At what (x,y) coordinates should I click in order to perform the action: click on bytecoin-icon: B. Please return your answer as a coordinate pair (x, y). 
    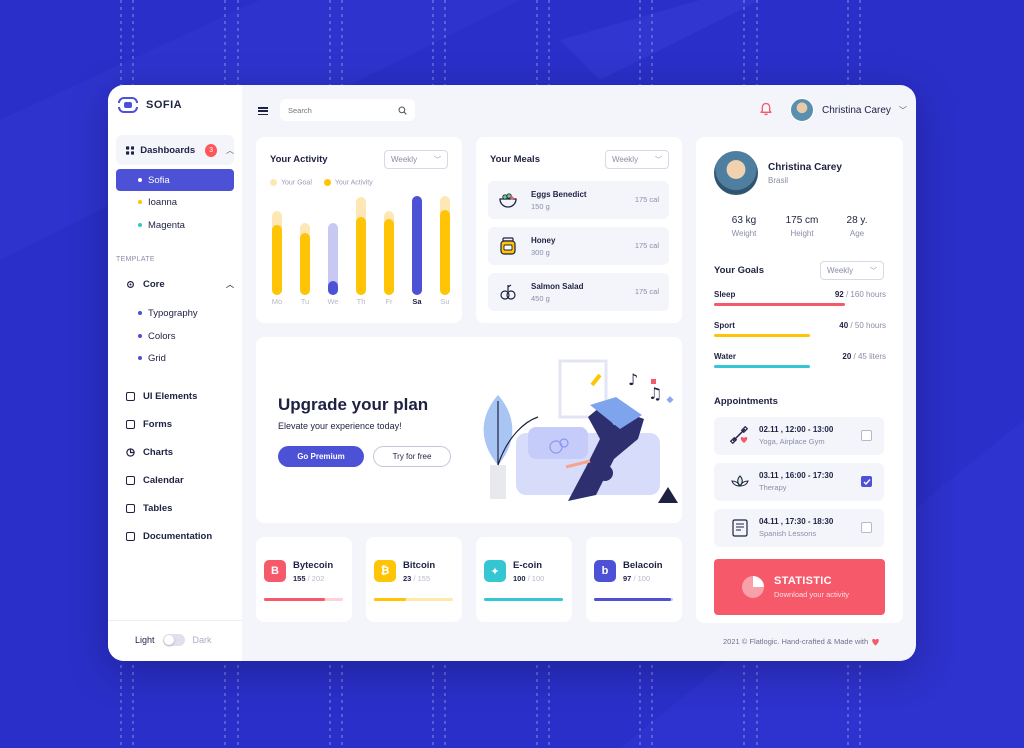
    Looking at the image, I should click on (275, 571).